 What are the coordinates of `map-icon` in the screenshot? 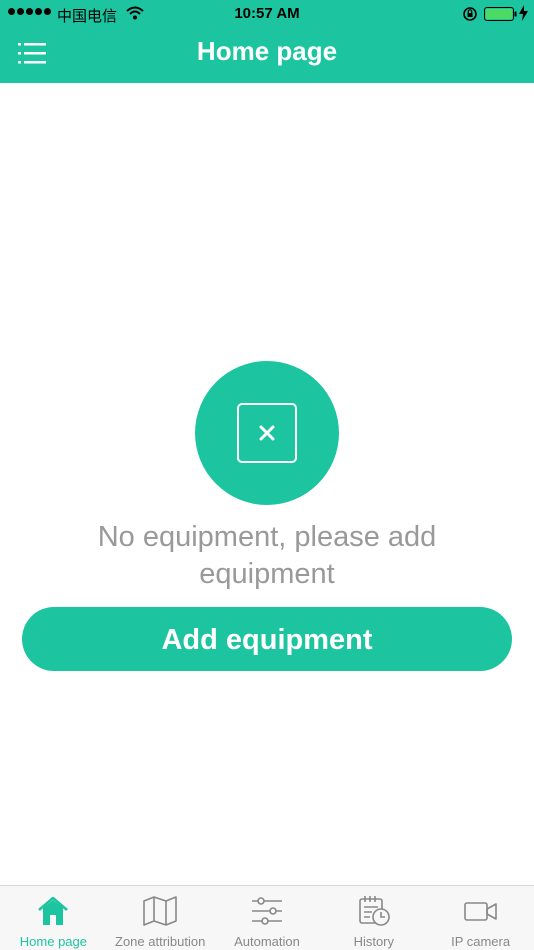 It's located at (160, 911).